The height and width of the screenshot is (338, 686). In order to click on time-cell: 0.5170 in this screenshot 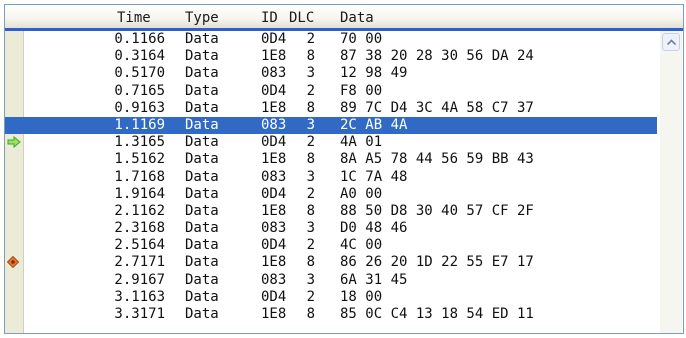, I will do `click(139, 73)`.